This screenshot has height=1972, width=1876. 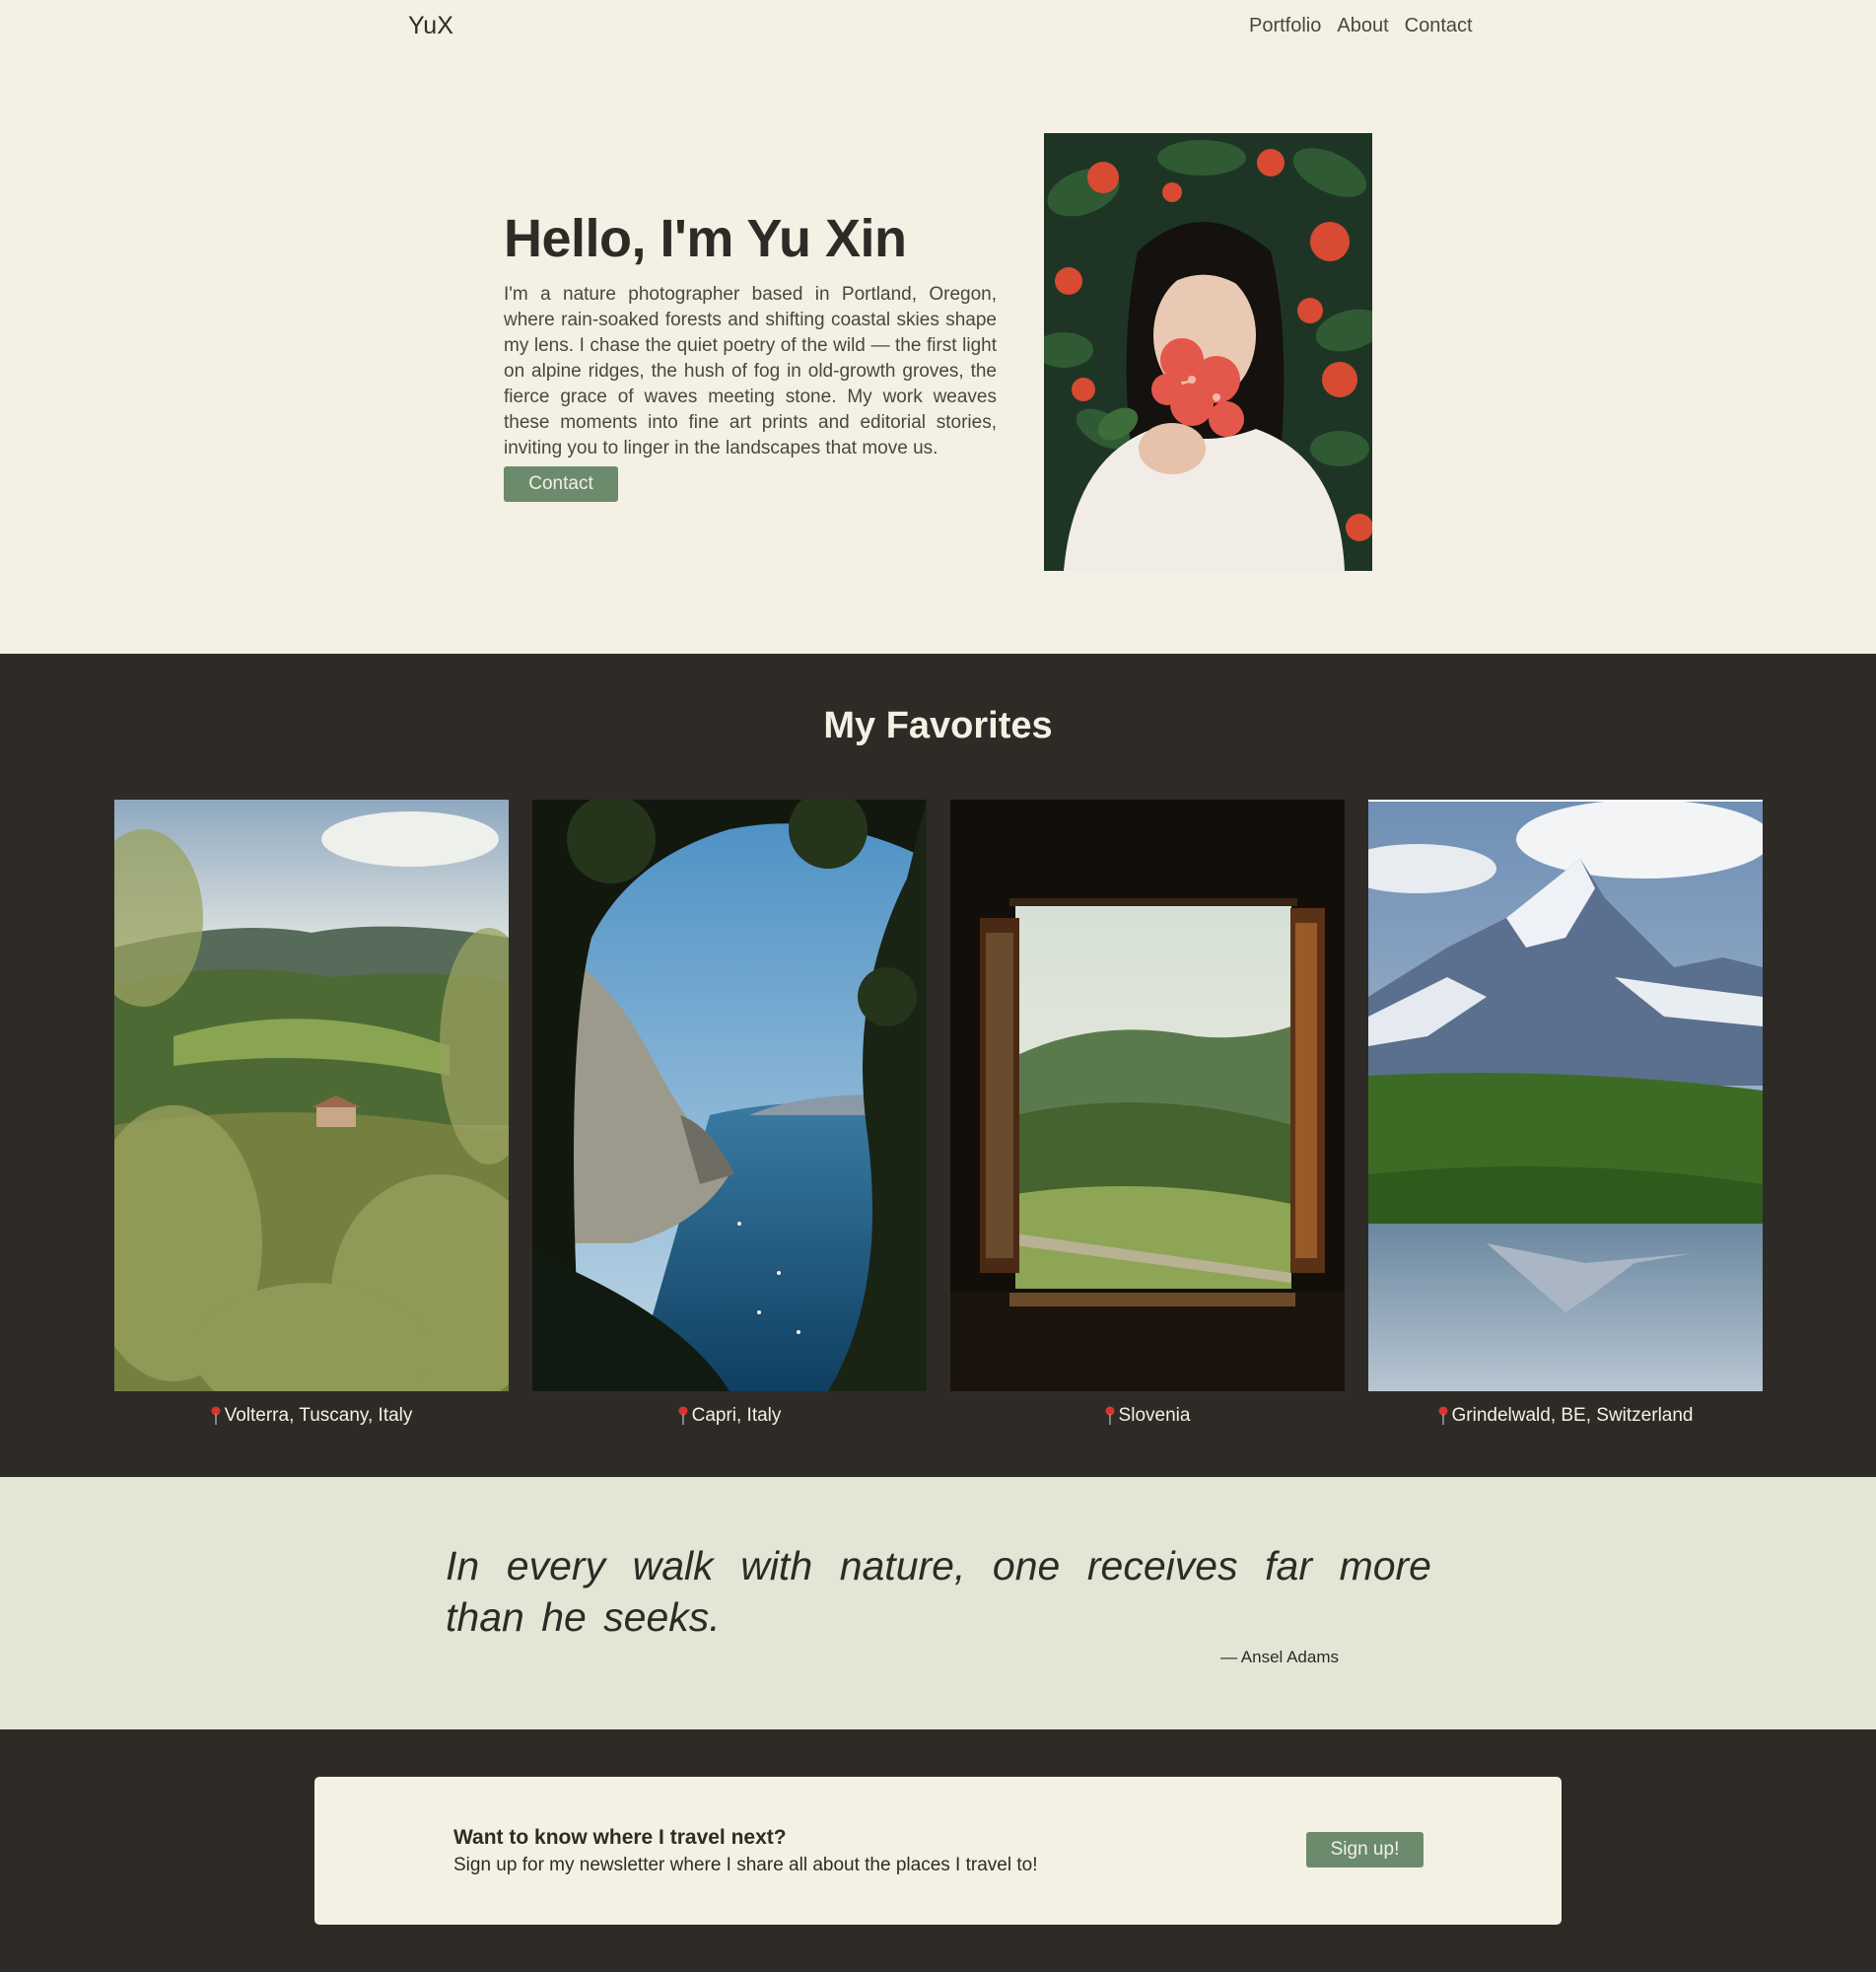 What do you see at coordinates (729, 1096) in the screenshot?
I see `photo-capri` at bounding box center [729, 1096].